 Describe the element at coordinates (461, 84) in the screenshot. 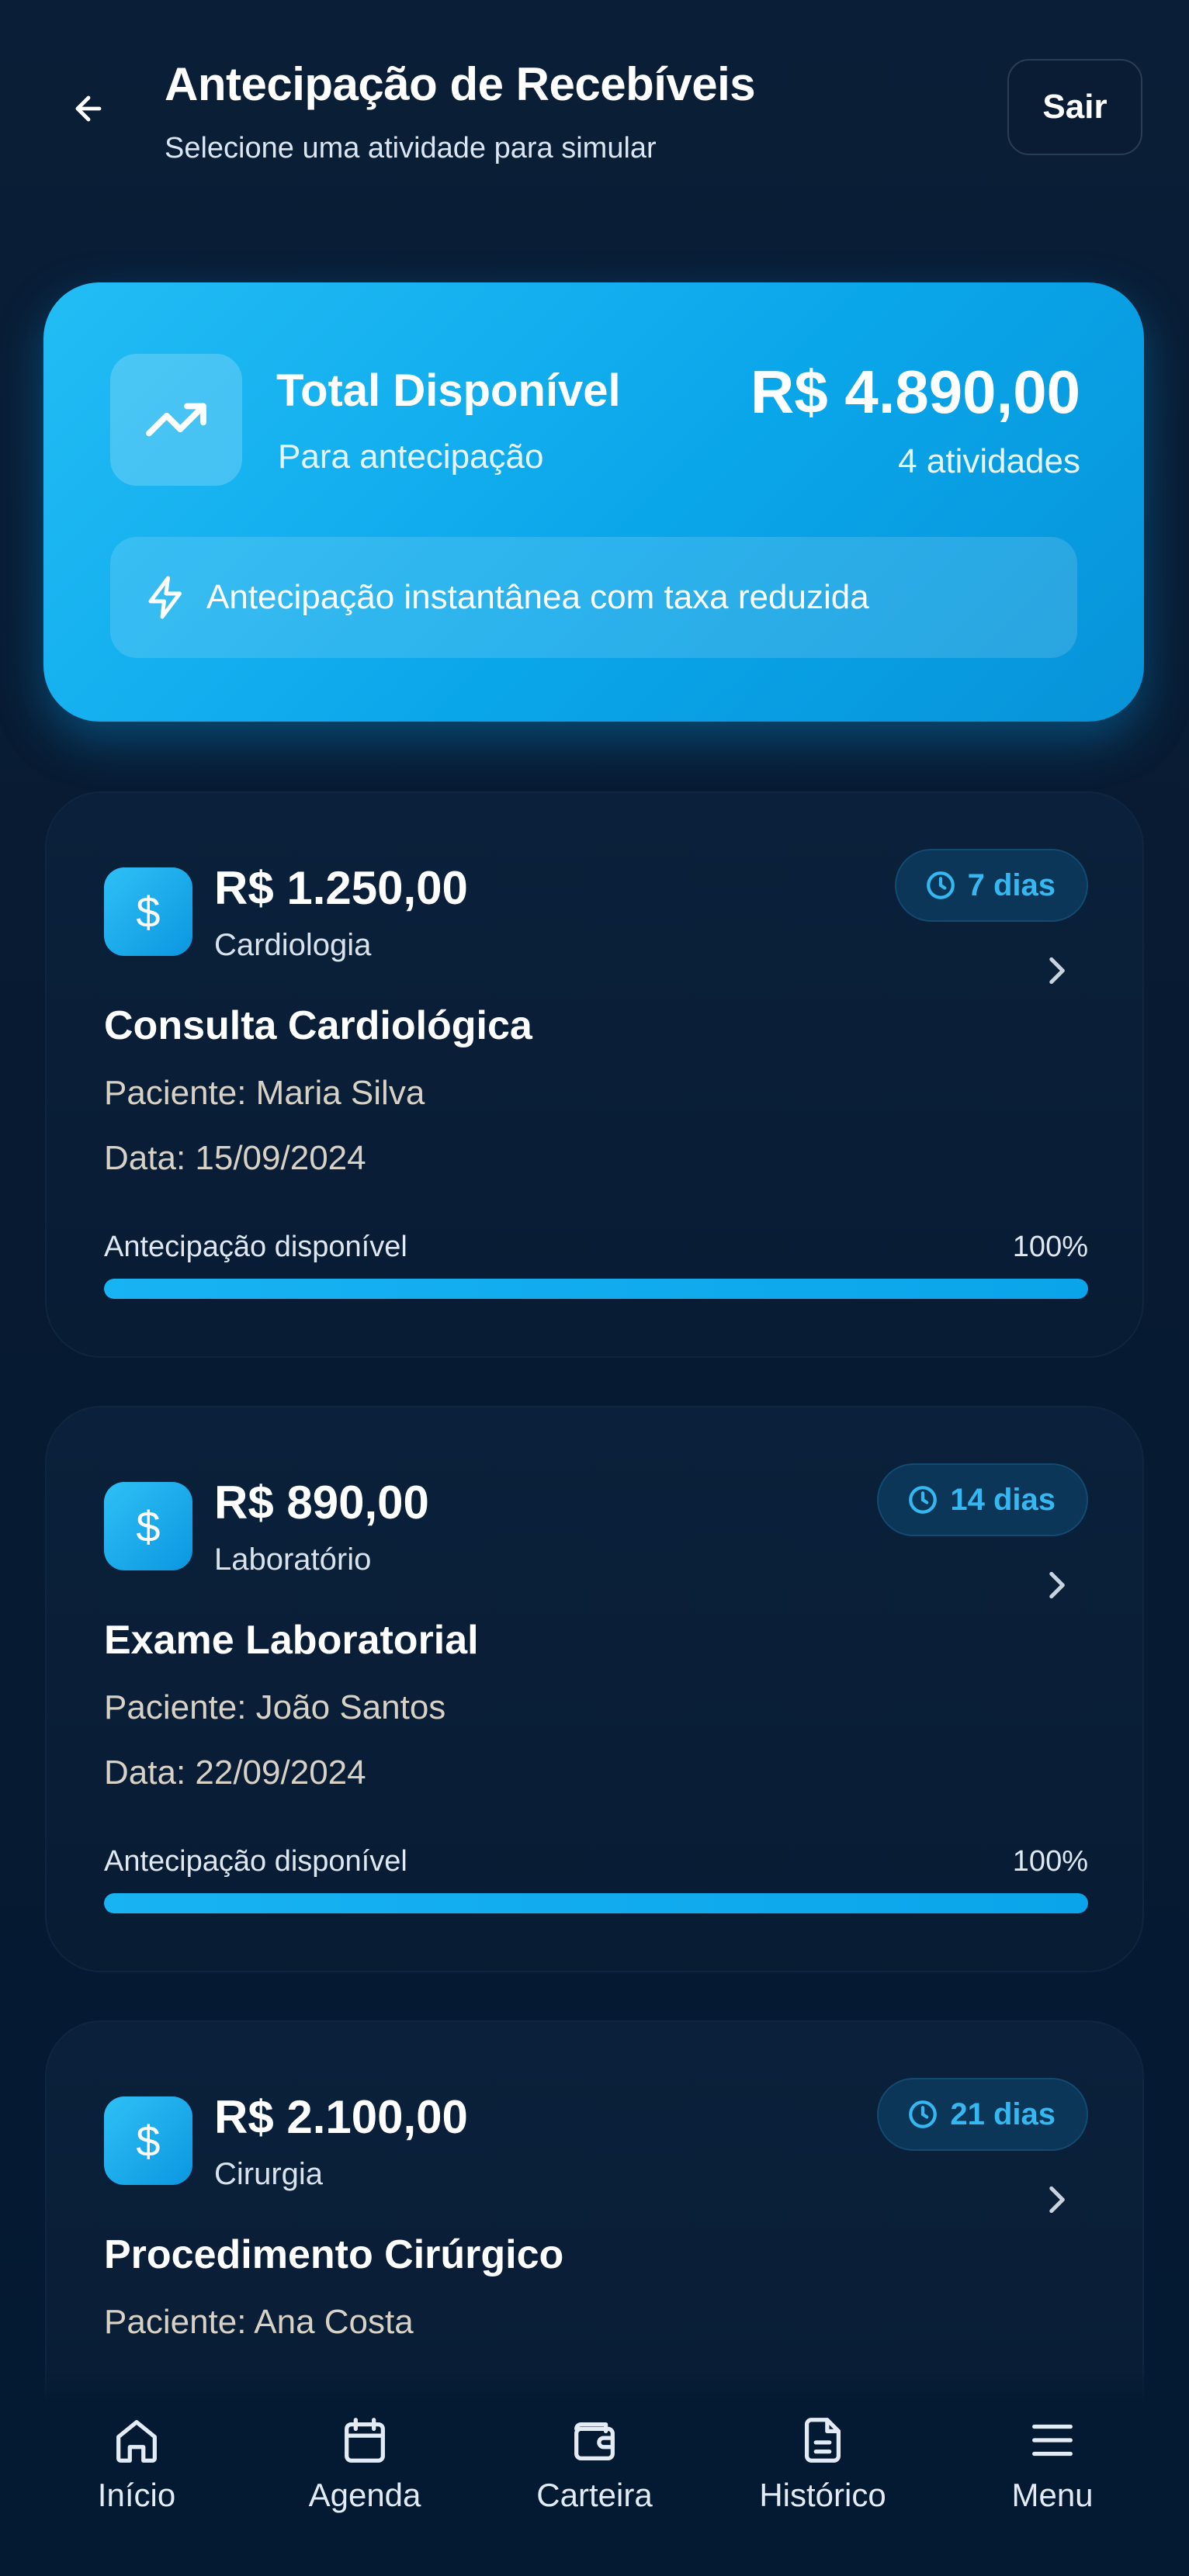

I see `page-title: Antecipação de Recebíveis` at that location.